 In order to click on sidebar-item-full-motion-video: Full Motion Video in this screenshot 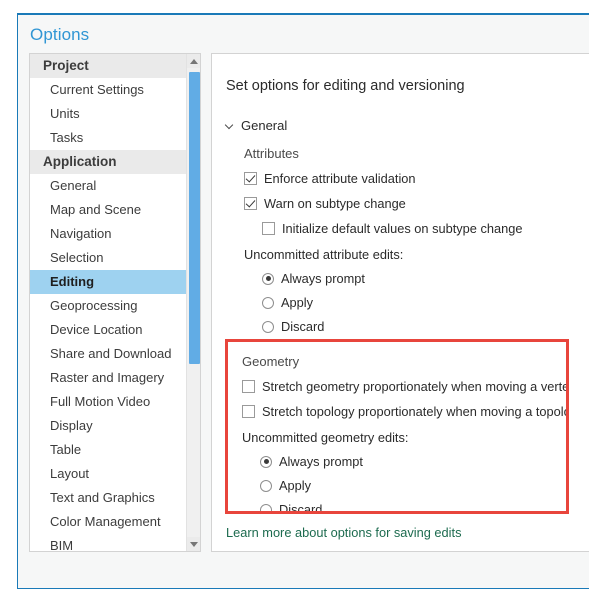, I will do `click(108, 402)`.